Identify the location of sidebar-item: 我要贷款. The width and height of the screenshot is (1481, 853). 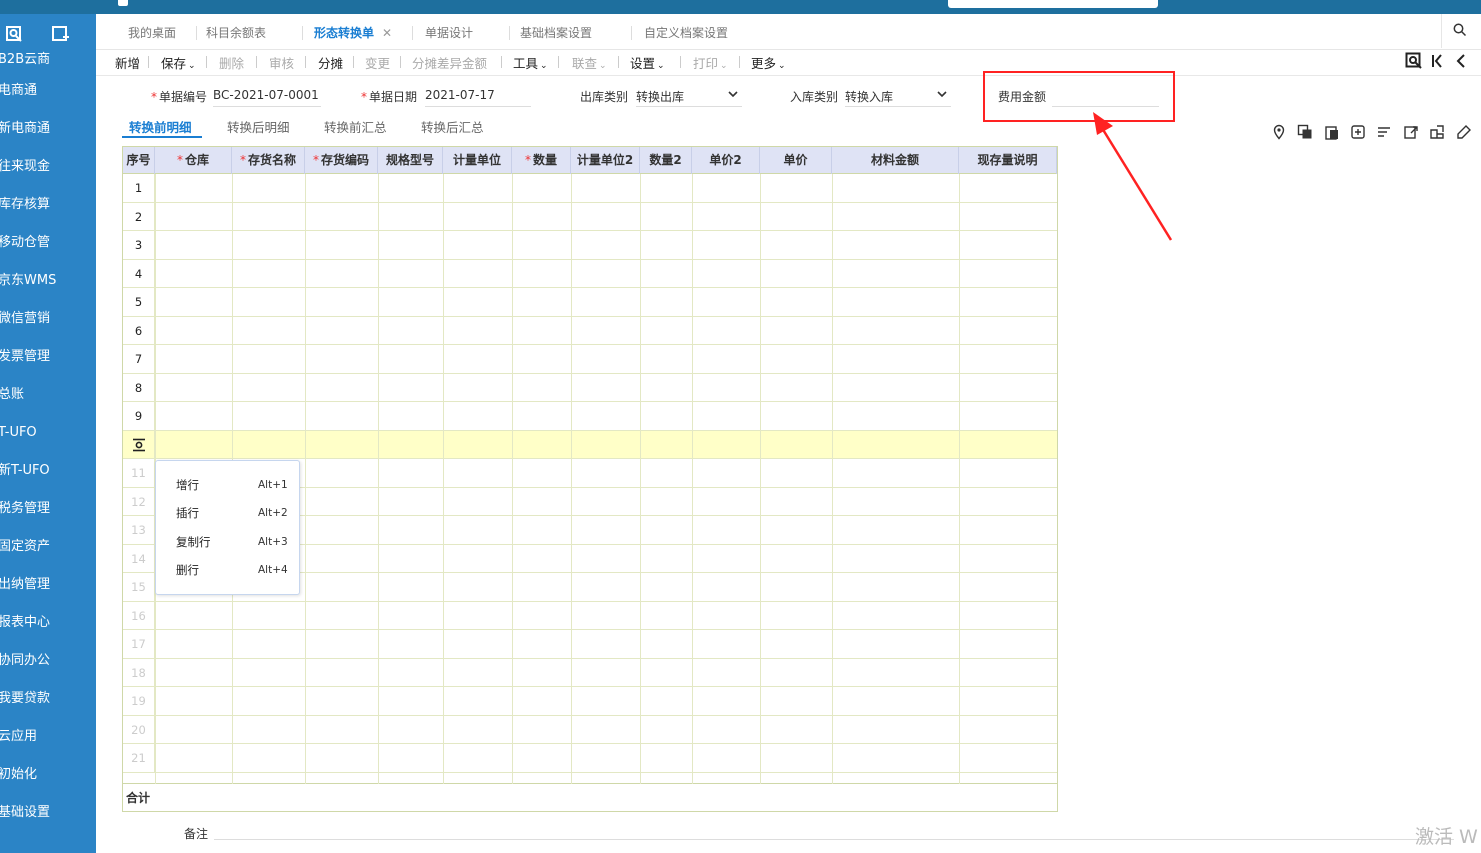
(48, 699).